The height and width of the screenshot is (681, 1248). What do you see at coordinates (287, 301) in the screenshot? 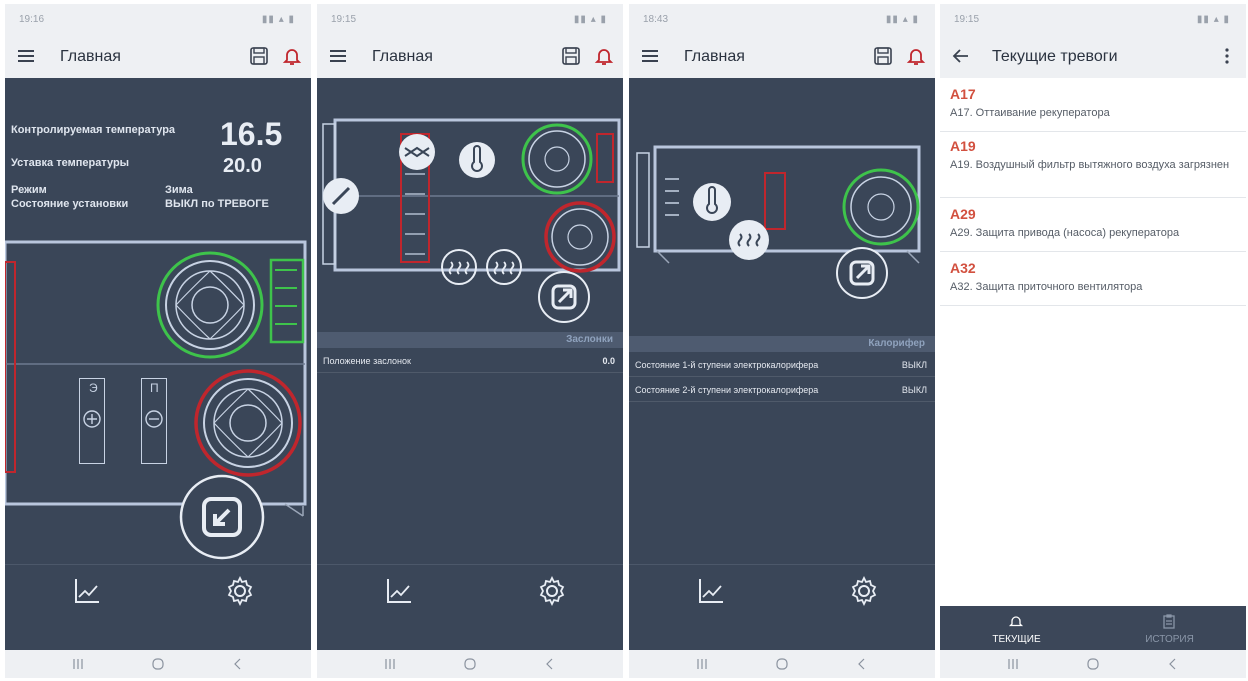
I see `damper-icon` at bounding box center [287, 301].